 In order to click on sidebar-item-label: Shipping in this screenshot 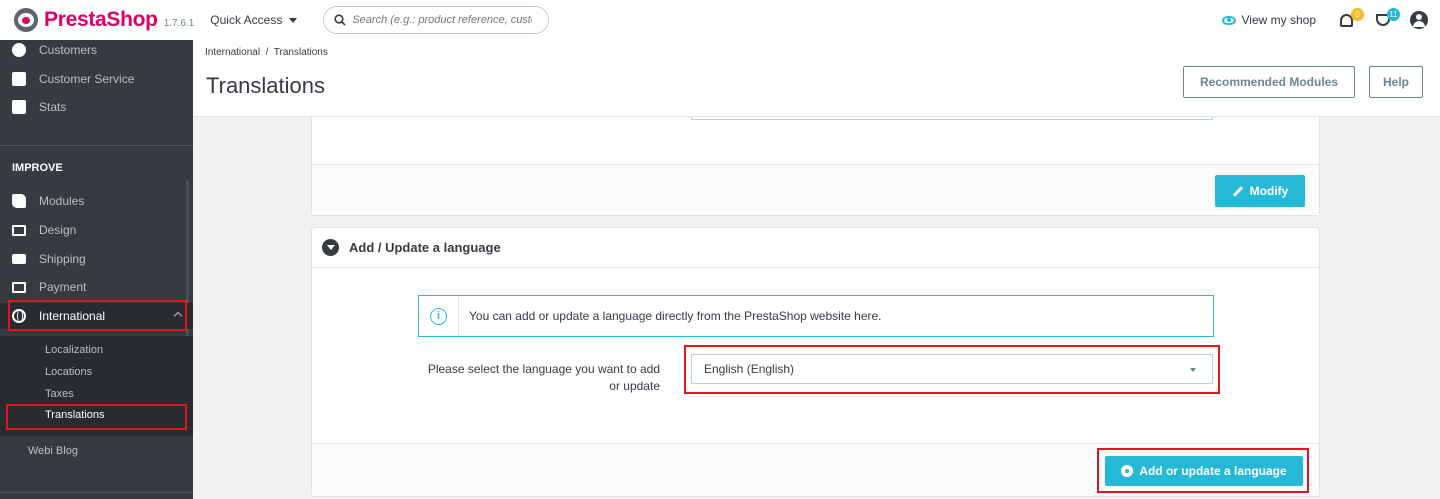, I will do `click(62, 259)`.